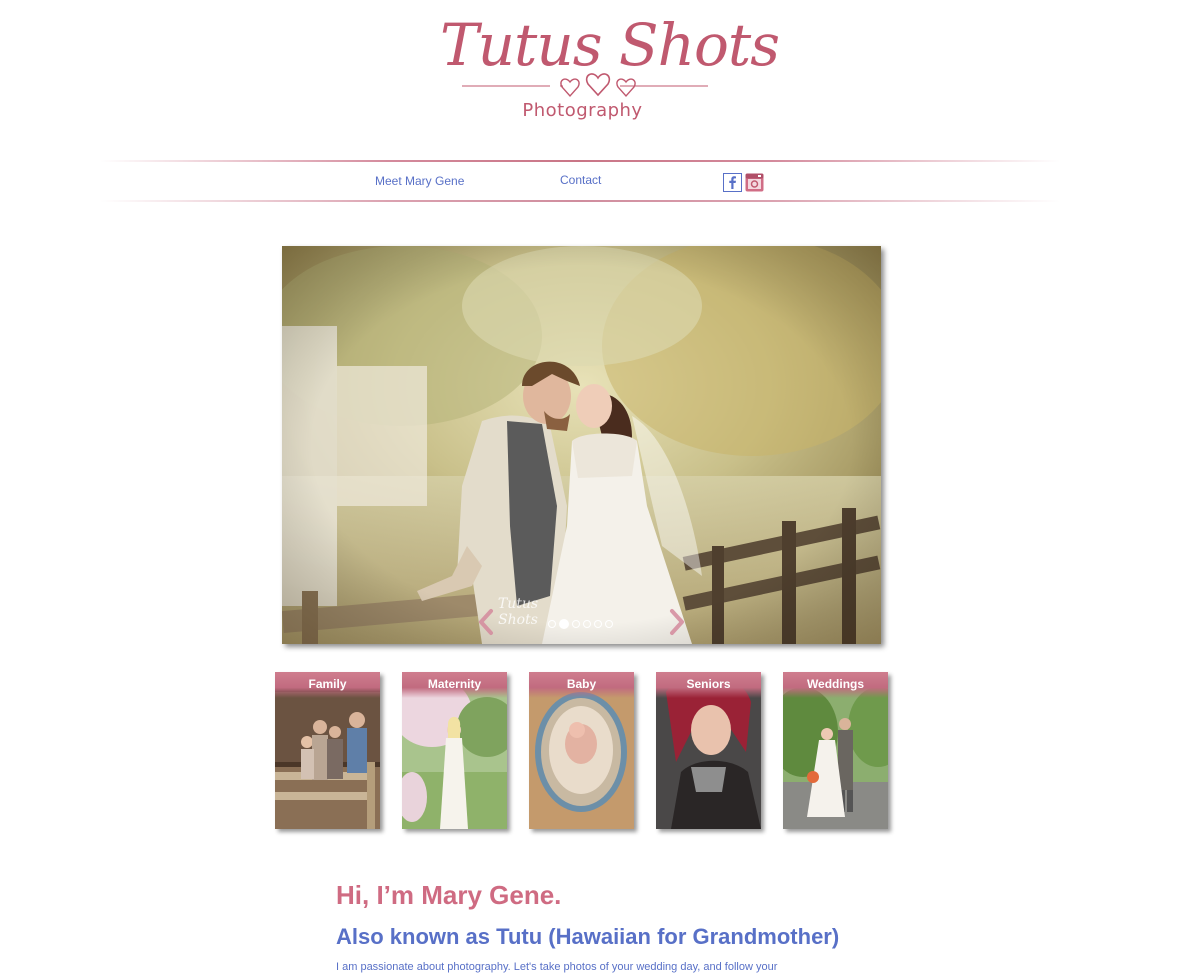 The image size is (1197, 975). What do you see at coordinates (835, 685) in the screenshot?
I see `category-label: Weddings` at bounding box center [835, 685].